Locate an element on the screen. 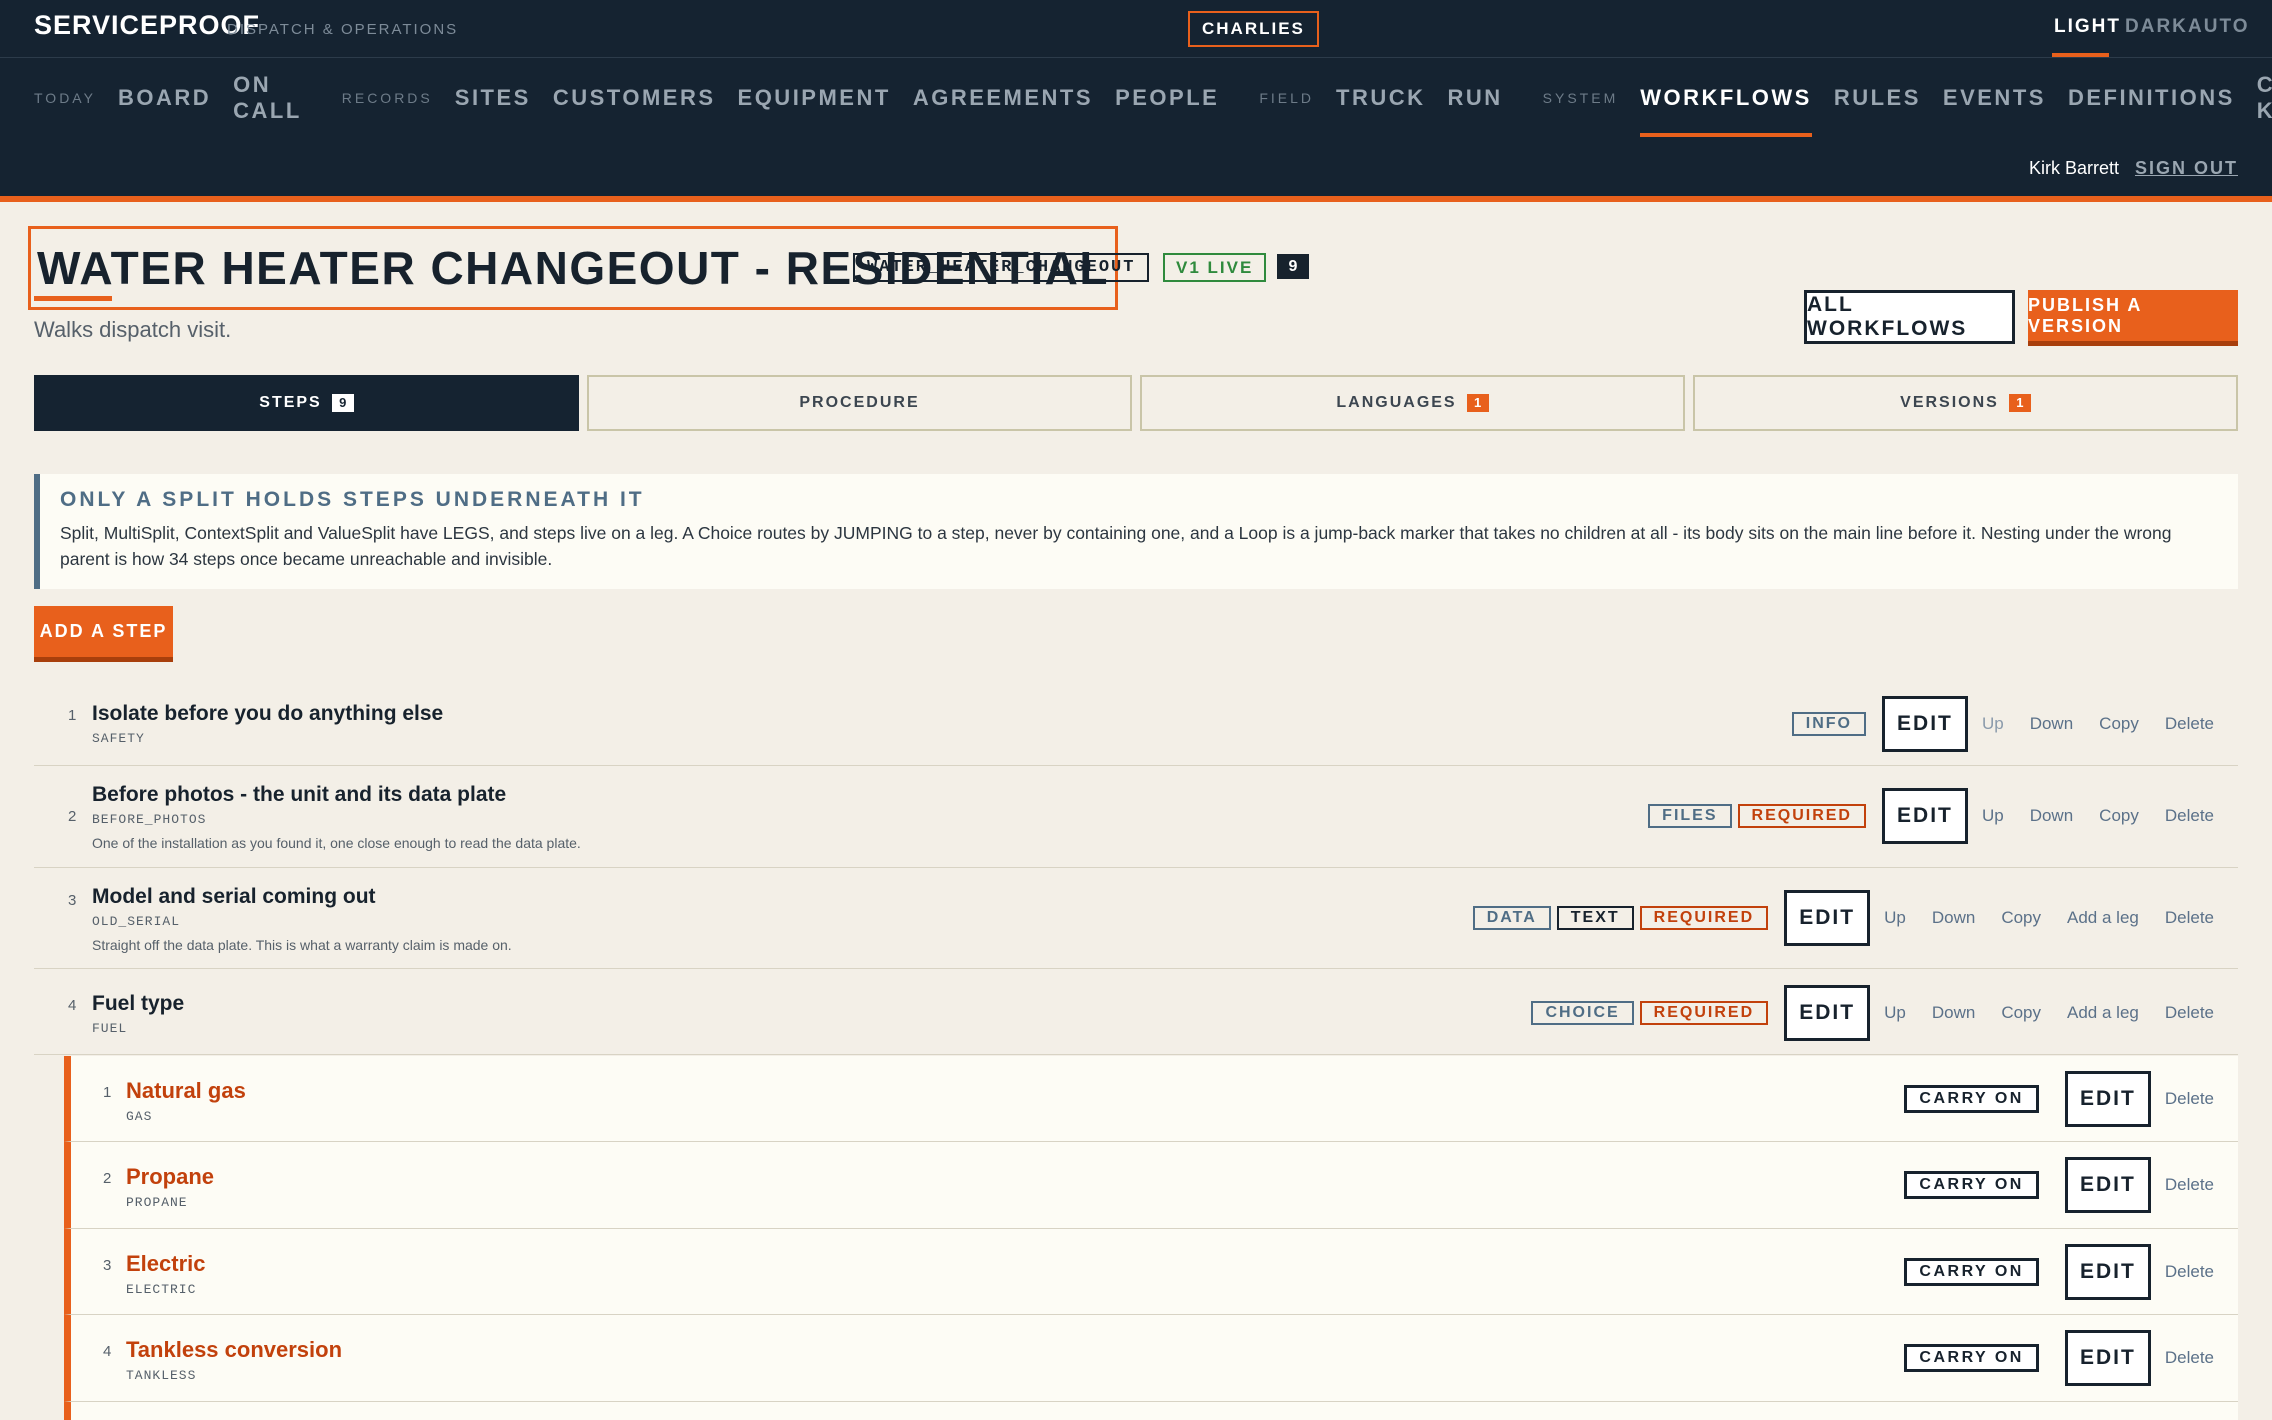  leg-key: GAS is located at coordinates (139, 1116).